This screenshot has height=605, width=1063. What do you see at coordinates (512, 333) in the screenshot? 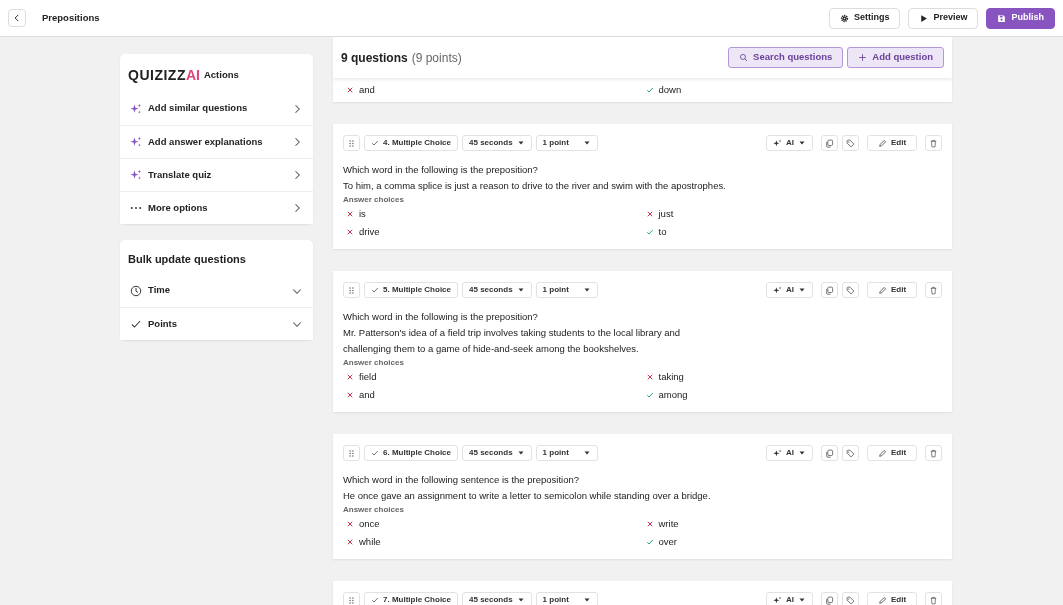
I see `question-text: Mr. Patterson's idea of a field trip involves taking students to the local library and` at bounding box center [512, 333].